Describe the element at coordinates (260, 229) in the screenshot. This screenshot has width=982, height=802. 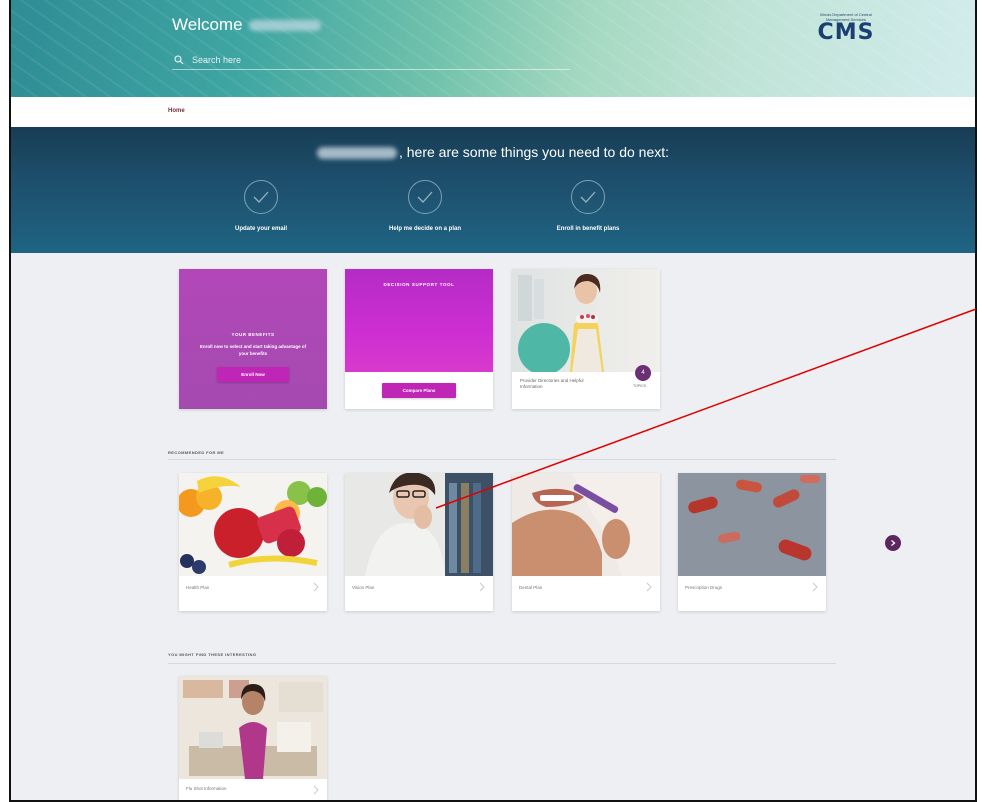
I see `step-label: Update your email` at that location.